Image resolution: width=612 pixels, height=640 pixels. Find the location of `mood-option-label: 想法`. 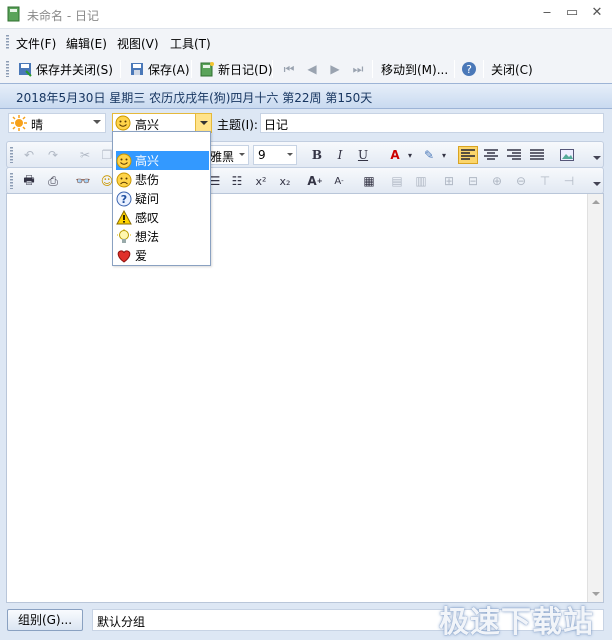

mood-option-label: 想法 is located at coordinates (147, 237).